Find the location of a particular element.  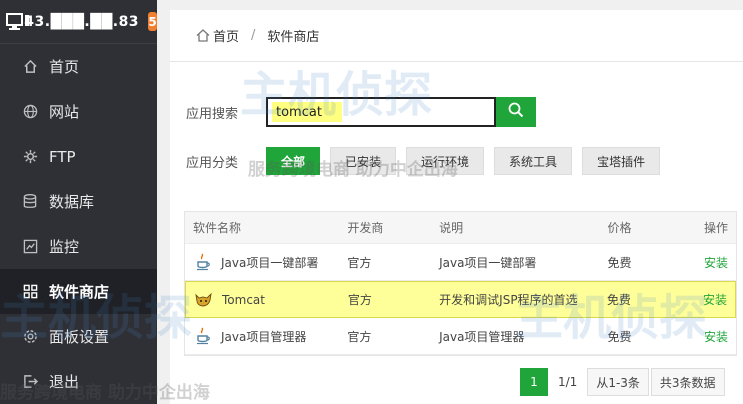

sidebar-item-website: 网站 is located at coordinates (78, 111).